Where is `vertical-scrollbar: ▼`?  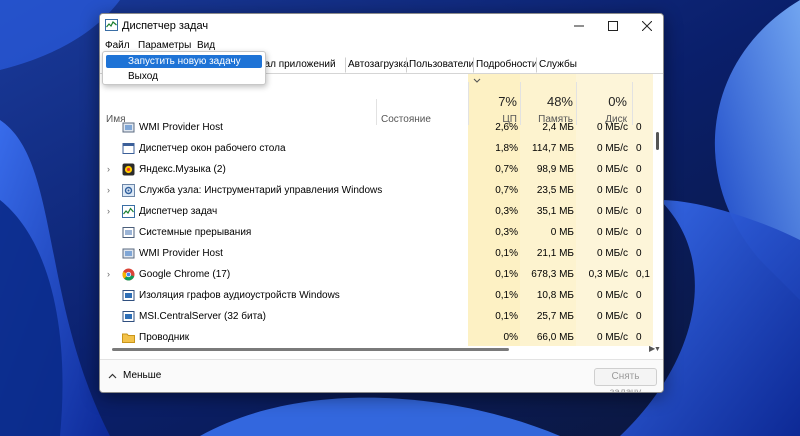 vertical-scrollbar: ▼ is located at coordinates (657, 239).